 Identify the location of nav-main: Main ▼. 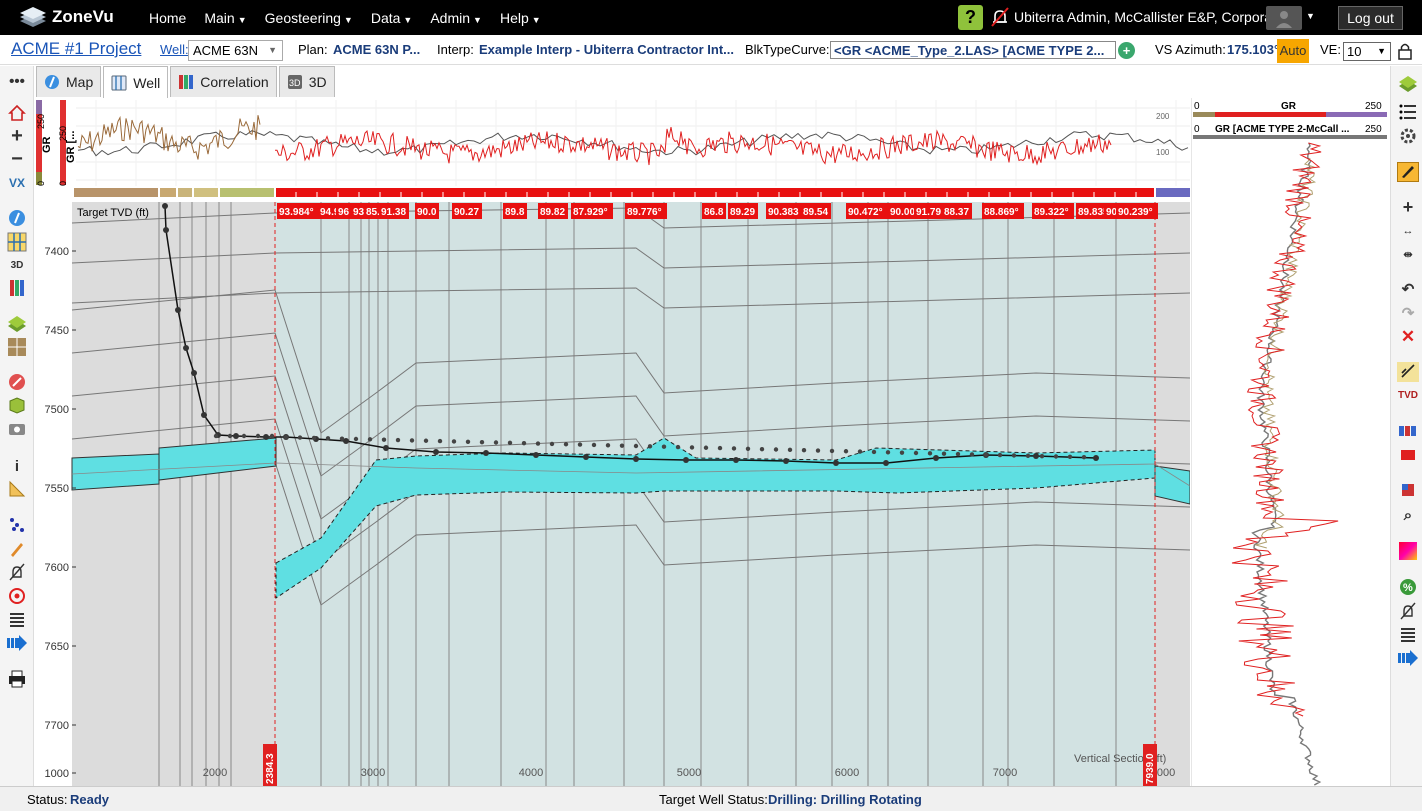
(225, 18).